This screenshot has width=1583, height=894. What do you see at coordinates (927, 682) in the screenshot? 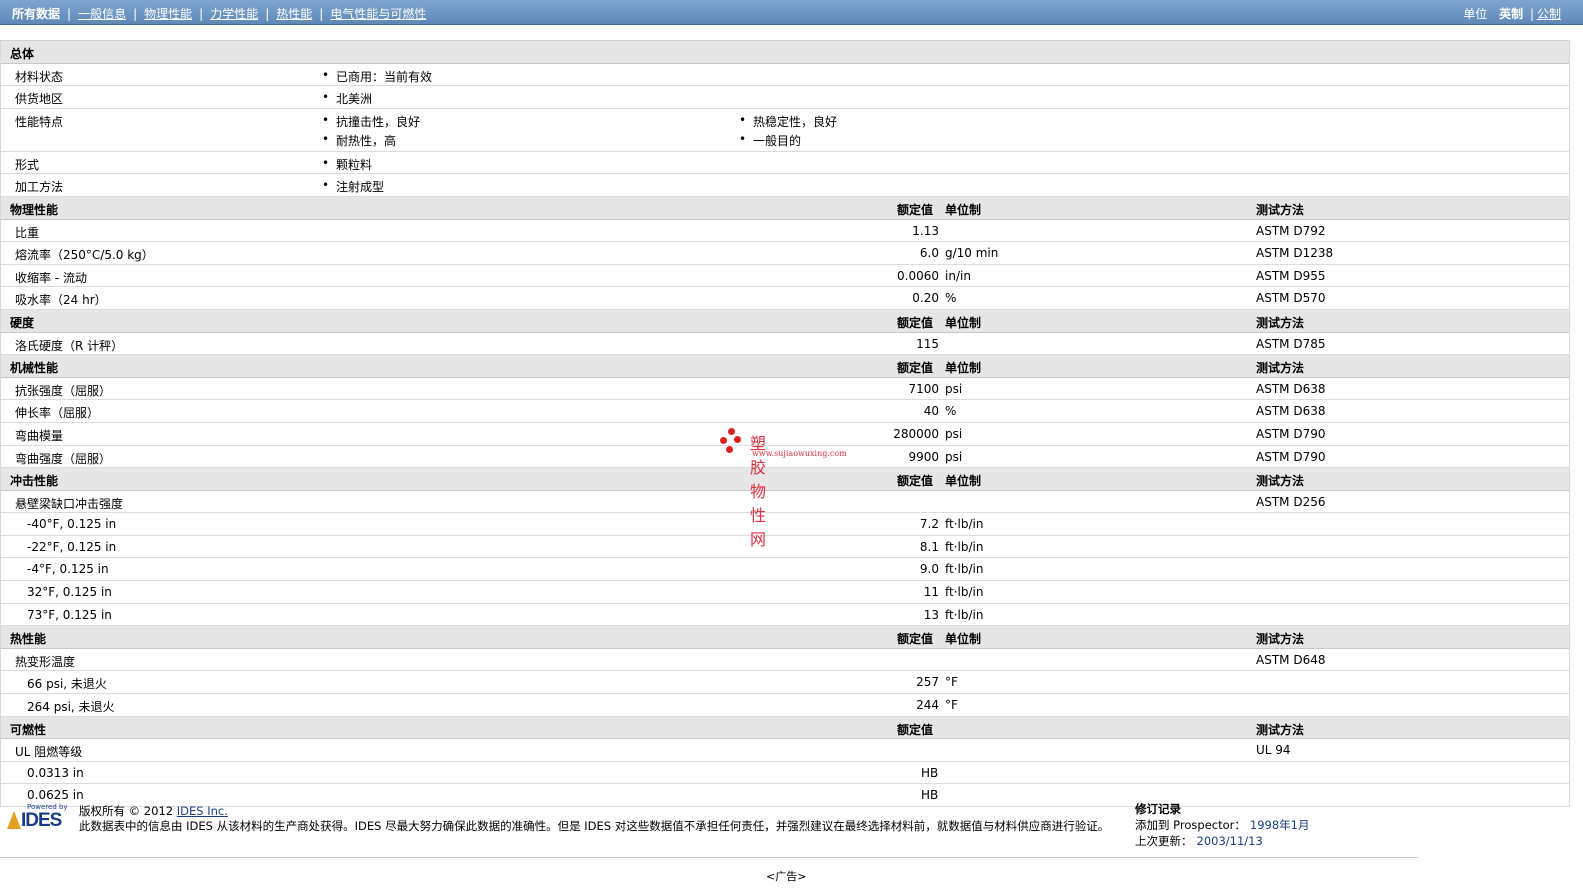
I see `row-value: 257` at bounding box center [927, 682].